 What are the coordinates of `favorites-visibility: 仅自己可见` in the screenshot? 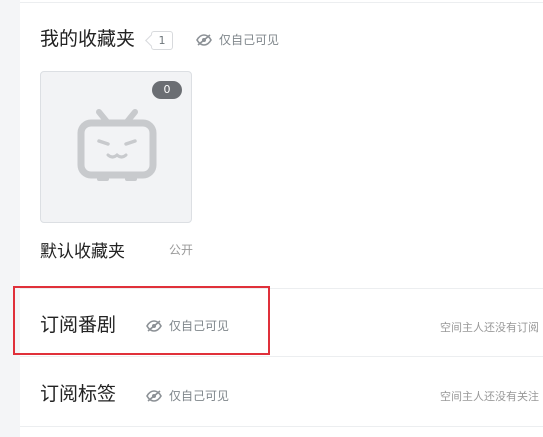 It's located at (237, 39).